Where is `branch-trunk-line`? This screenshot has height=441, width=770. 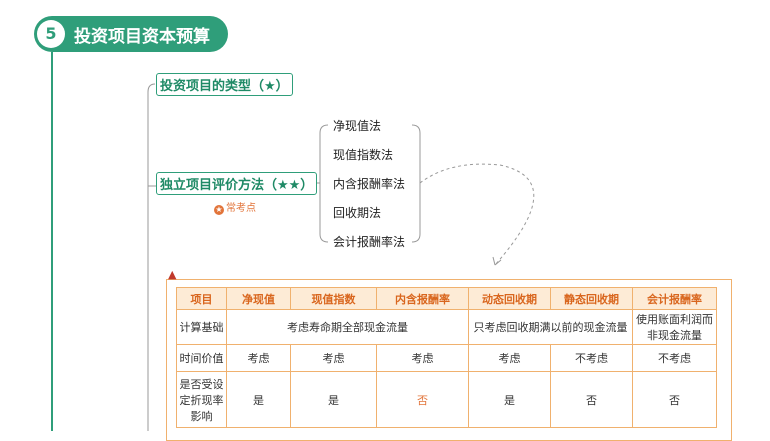 branch-trunk-line is located at coordinates (151, 257).